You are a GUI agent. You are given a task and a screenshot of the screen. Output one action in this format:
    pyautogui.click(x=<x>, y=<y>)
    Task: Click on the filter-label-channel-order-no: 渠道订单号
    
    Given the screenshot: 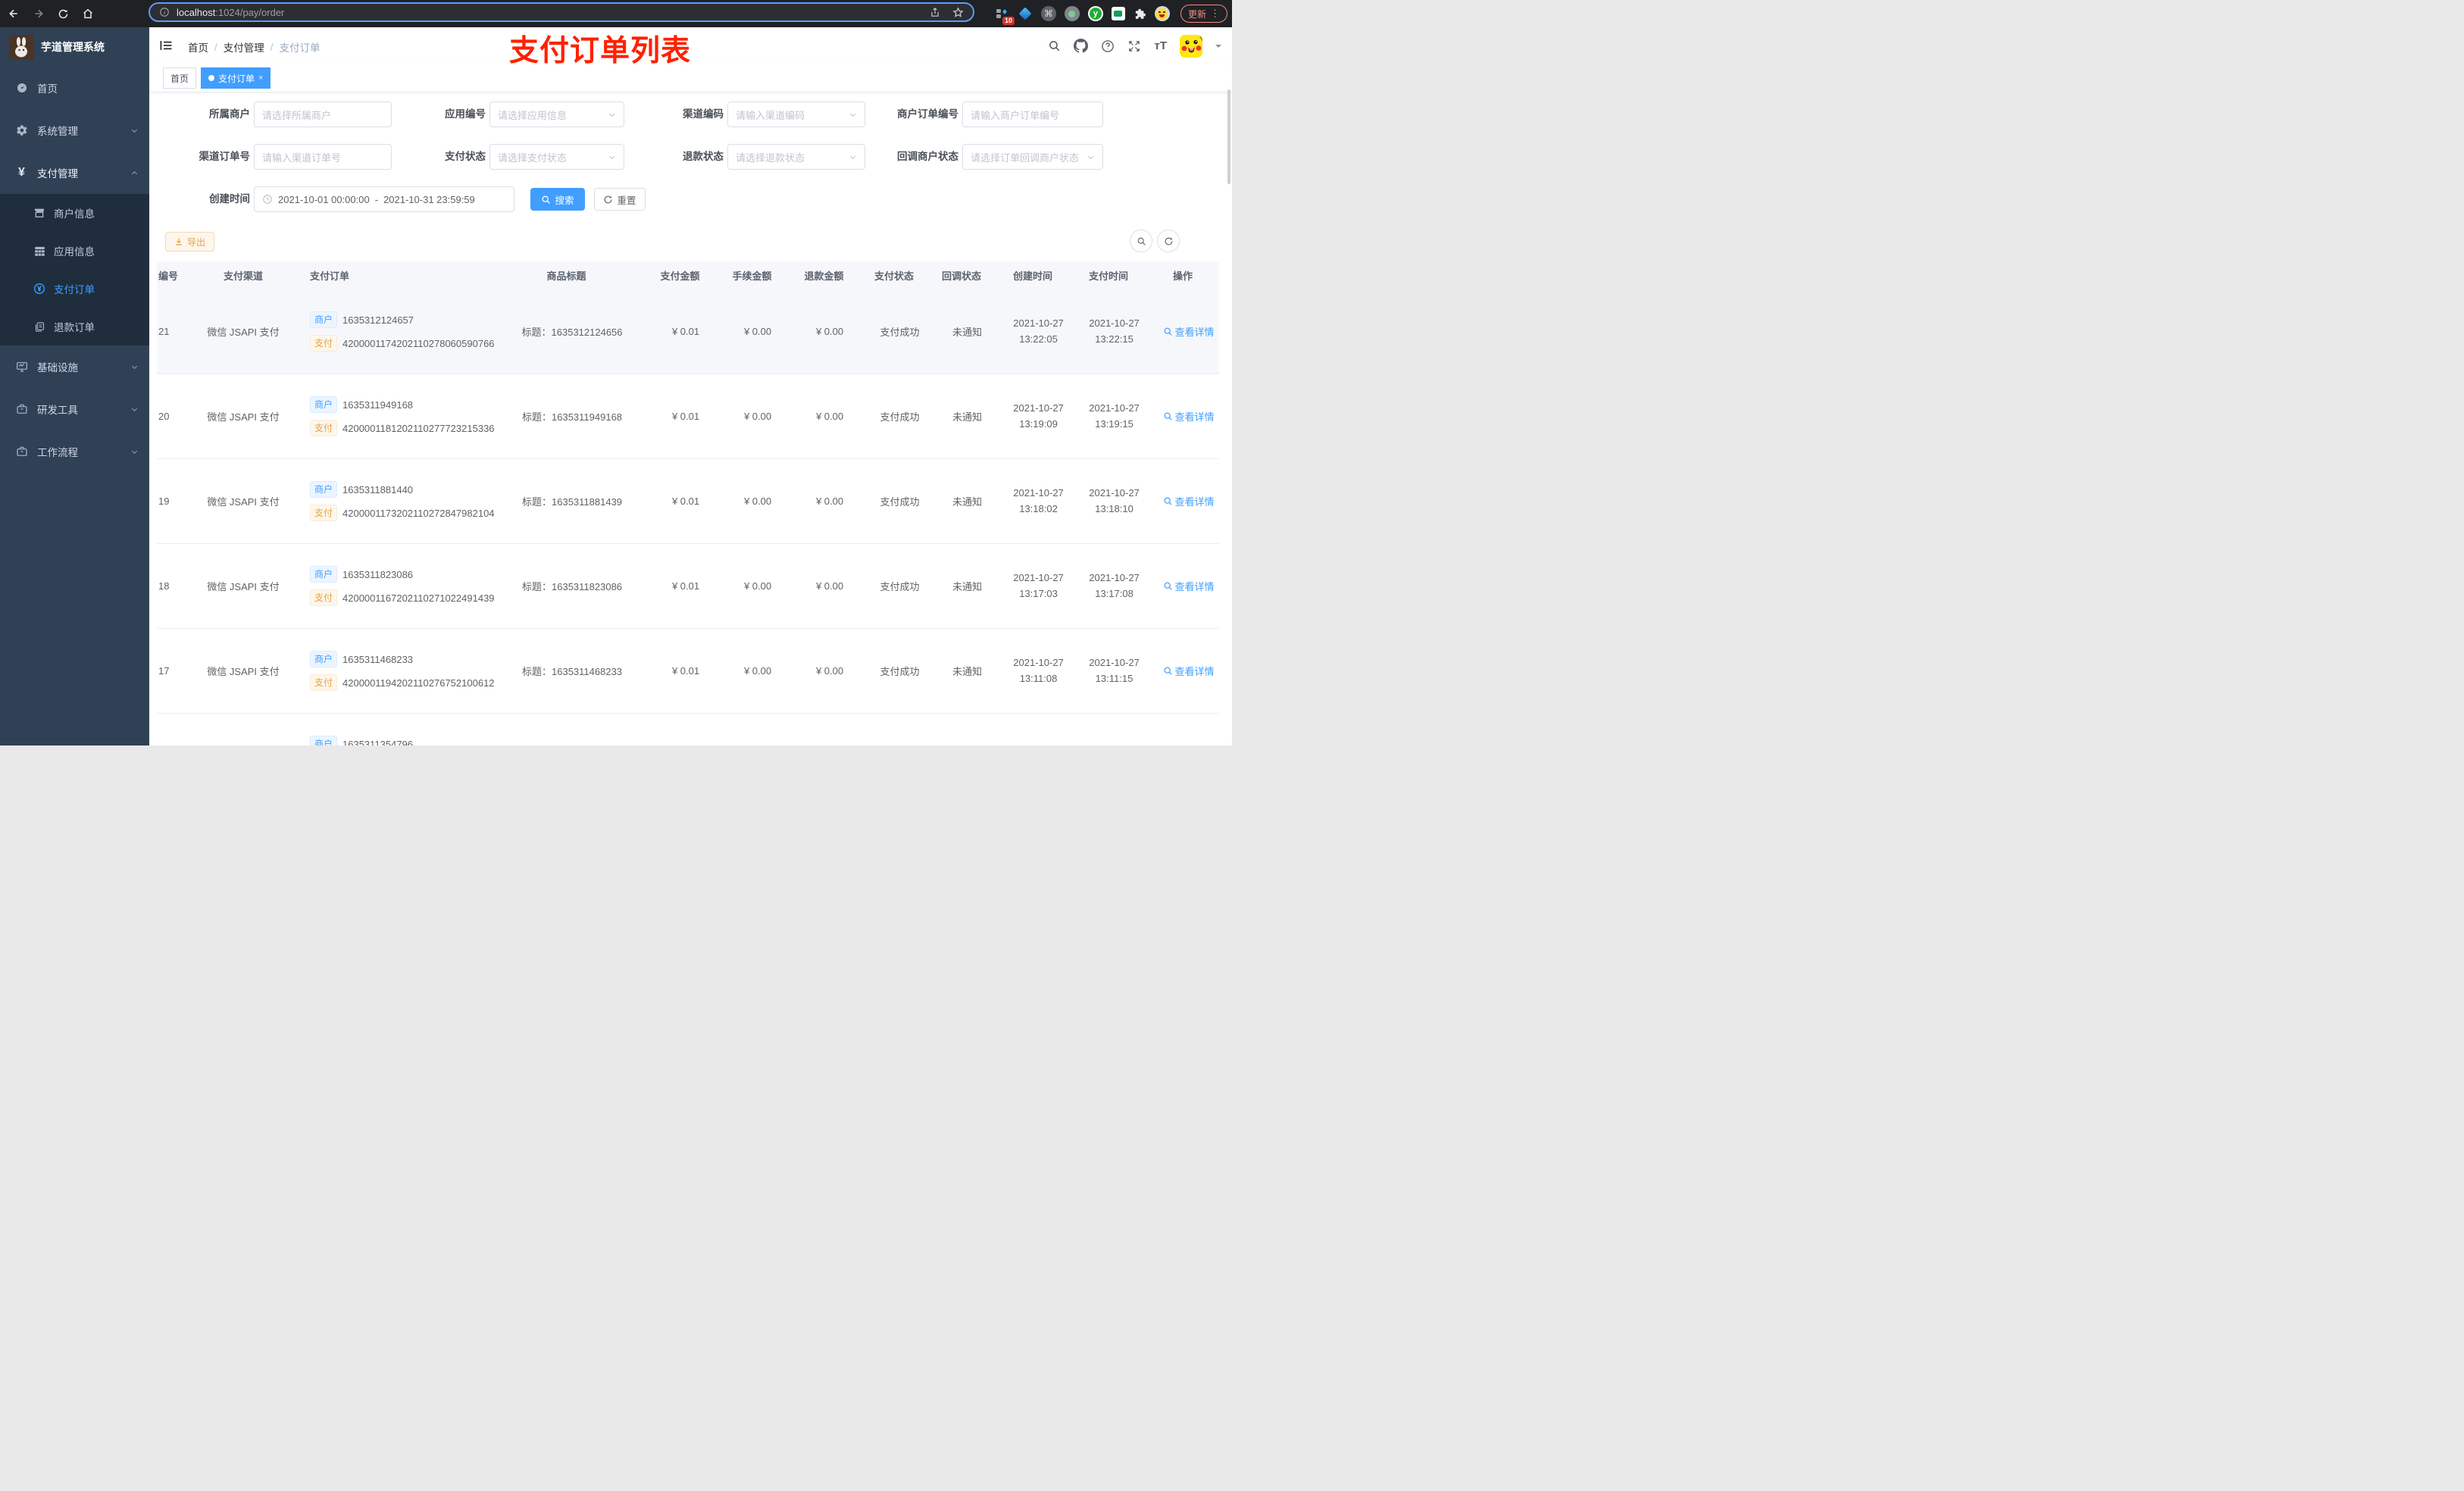 What is the action you would take?
    pyautogui.click(x=225, y=156)
    